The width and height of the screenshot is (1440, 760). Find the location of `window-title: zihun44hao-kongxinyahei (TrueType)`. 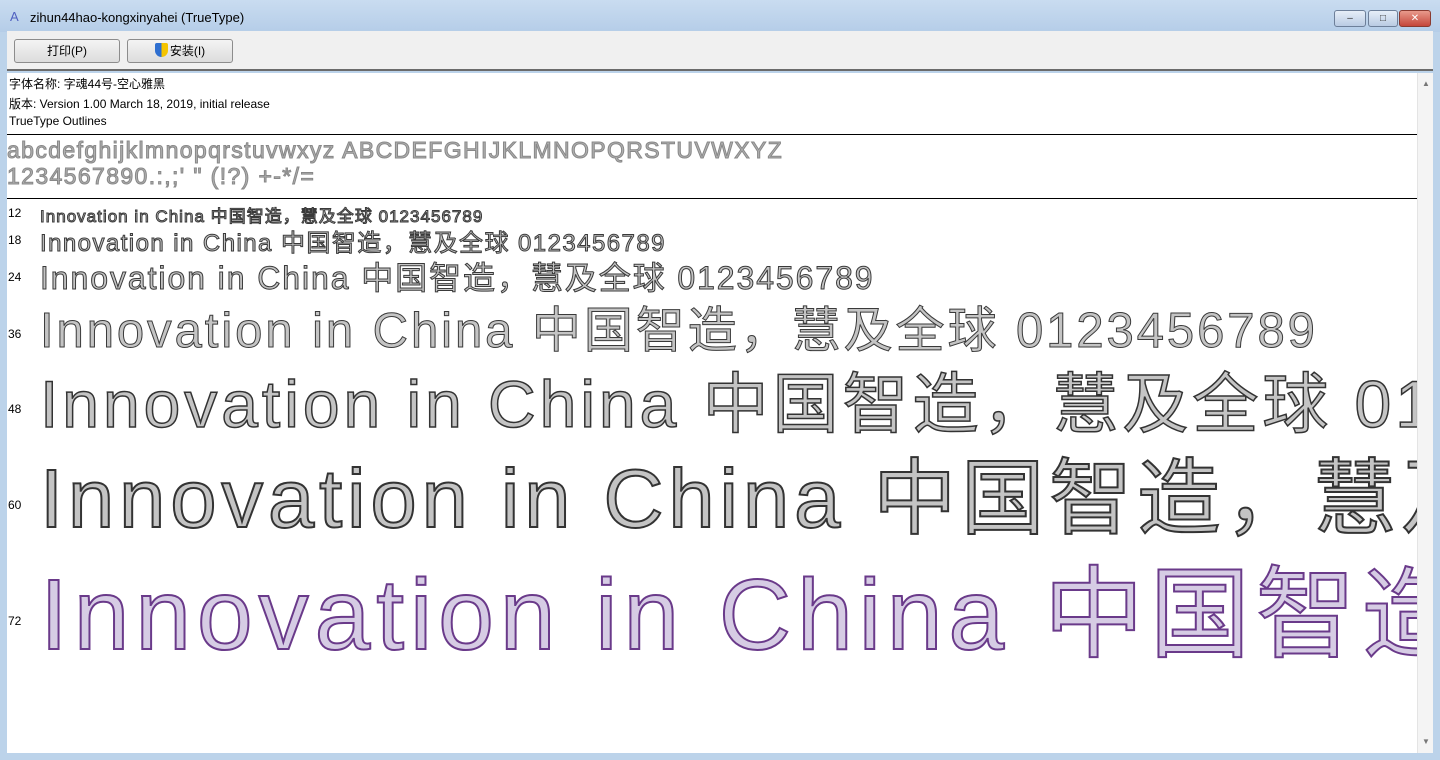

window-title: zihun44hao-kongxinyahei (TrueType) is located at coordinates (137, 17).